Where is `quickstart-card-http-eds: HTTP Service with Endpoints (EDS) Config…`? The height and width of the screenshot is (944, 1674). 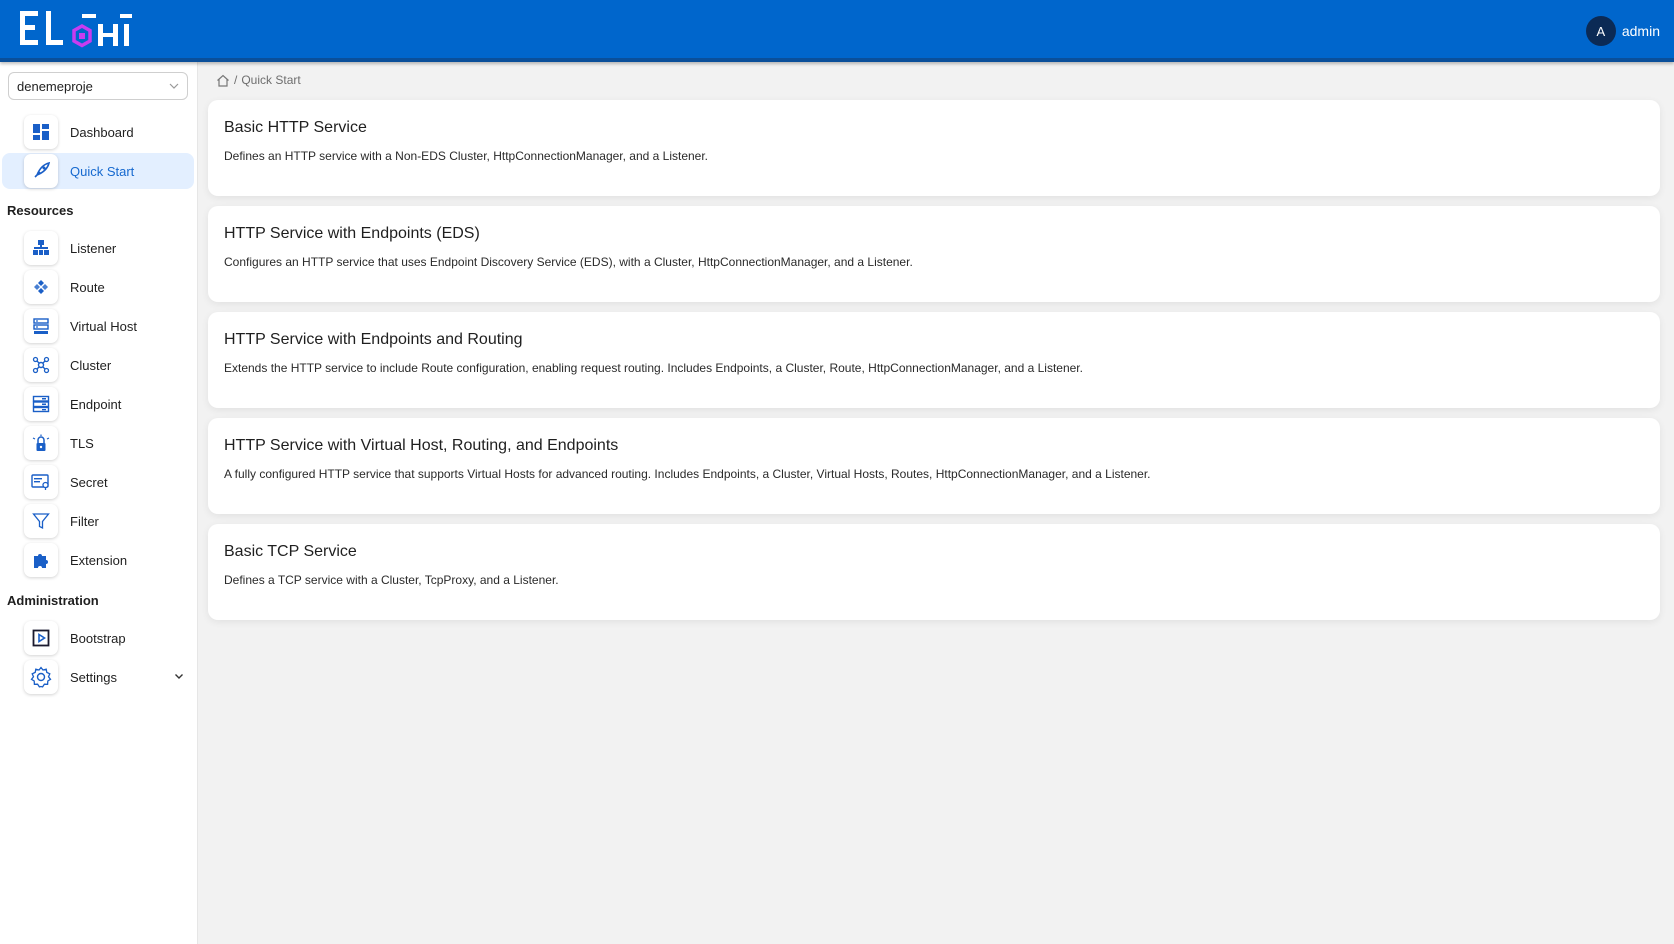
quickstart-card-http-eds: HTTP Service with Endpoints (EDS) Config… is located at coordinates (934, 254).